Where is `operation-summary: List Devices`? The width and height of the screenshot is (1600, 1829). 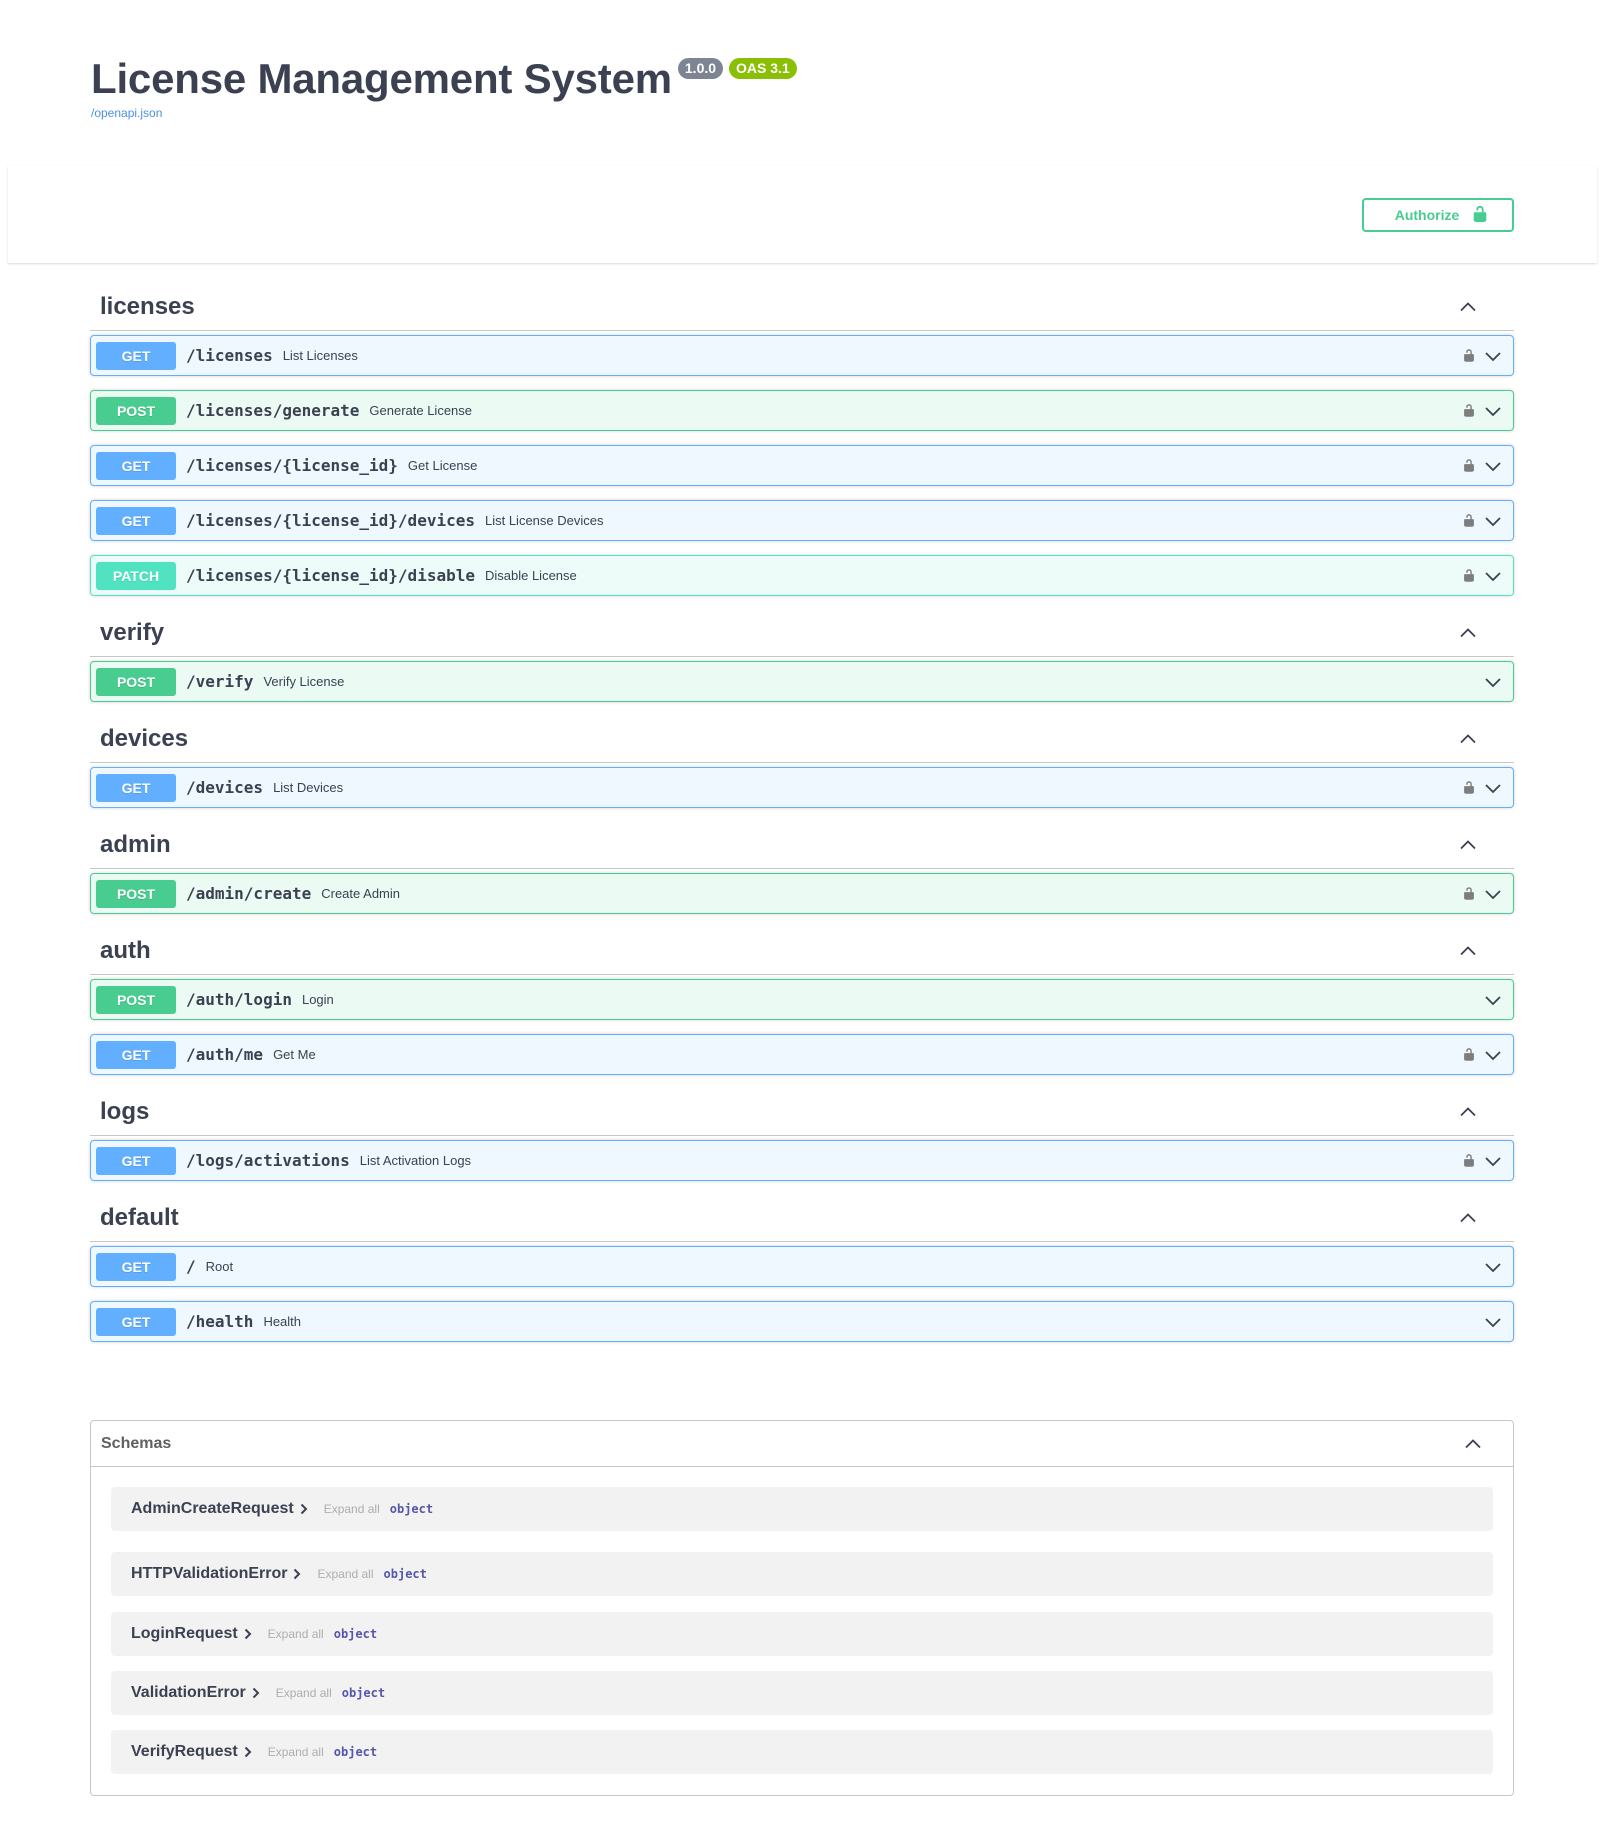
operation-summary: List Devices is located at coordinates (308, 787).